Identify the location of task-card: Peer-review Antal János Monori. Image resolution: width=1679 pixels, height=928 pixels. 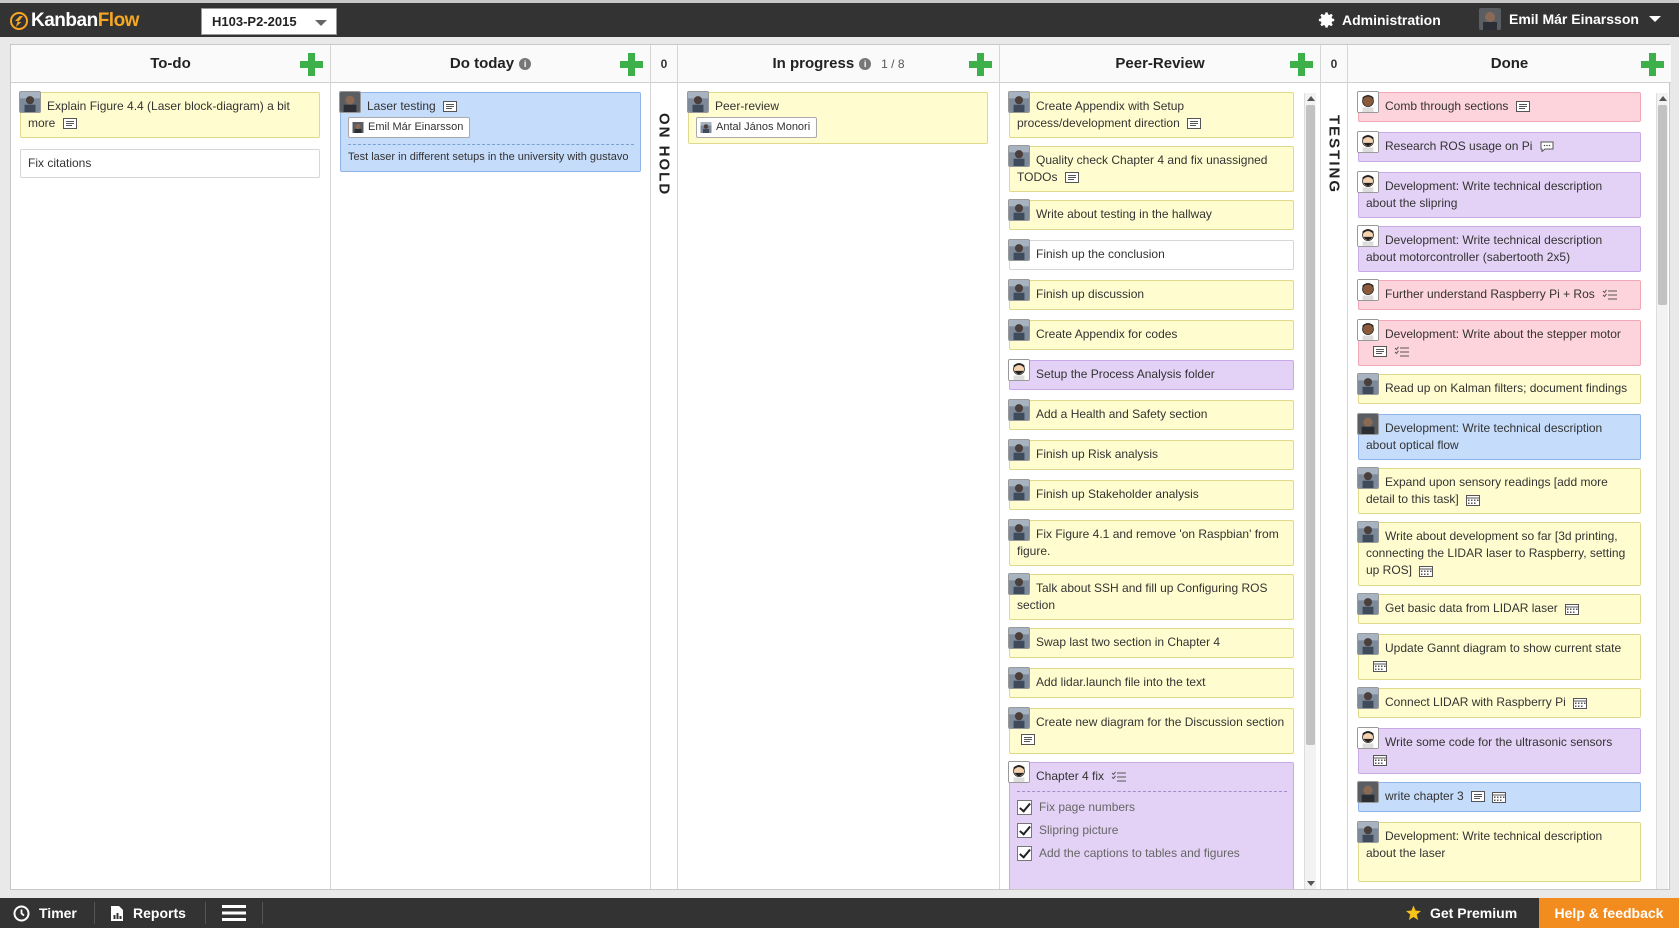
(837, 117).